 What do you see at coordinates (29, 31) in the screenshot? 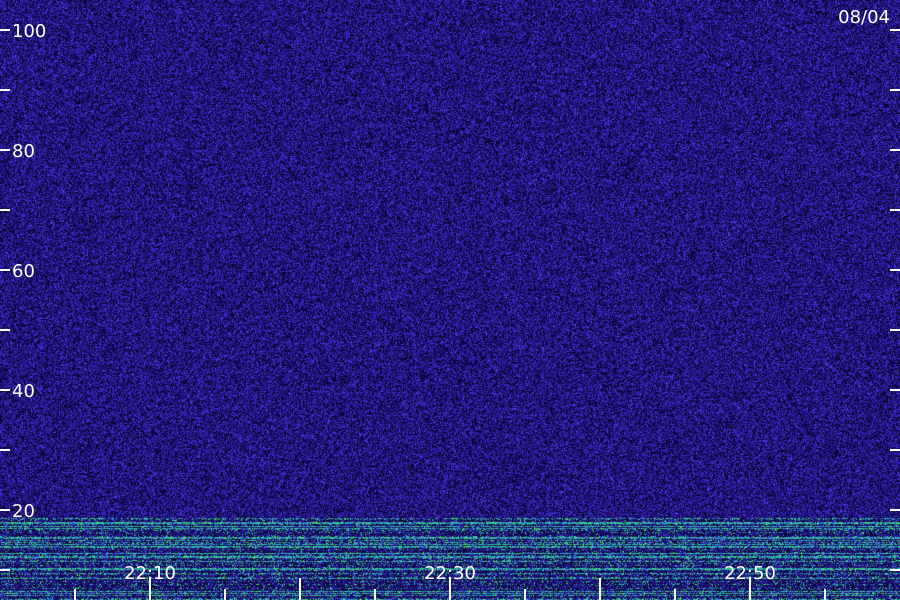
I see `y-tick-label: 100` at bounding box center [29, 31].